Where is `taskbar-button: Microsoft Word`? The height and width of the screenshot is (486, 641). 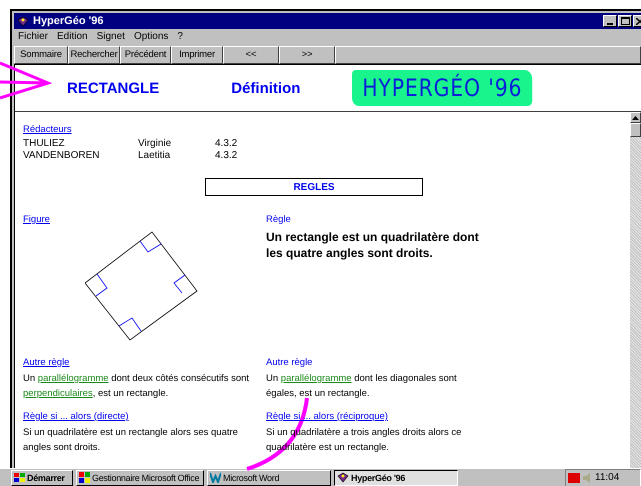
taskbar-button: Microsoft Word is located at coordinates (269, 478).